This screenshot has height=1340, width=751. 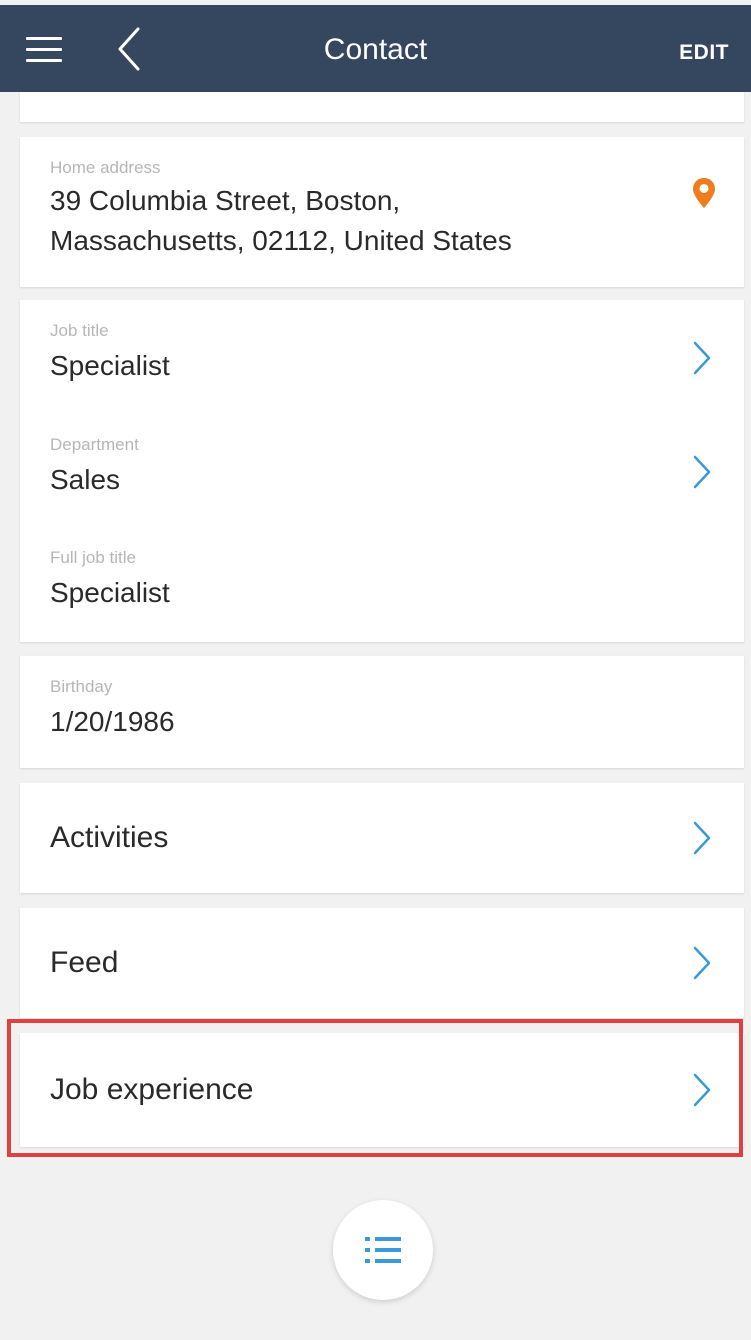 I want to click on list-menu-button, so click(x=383, y=1250).